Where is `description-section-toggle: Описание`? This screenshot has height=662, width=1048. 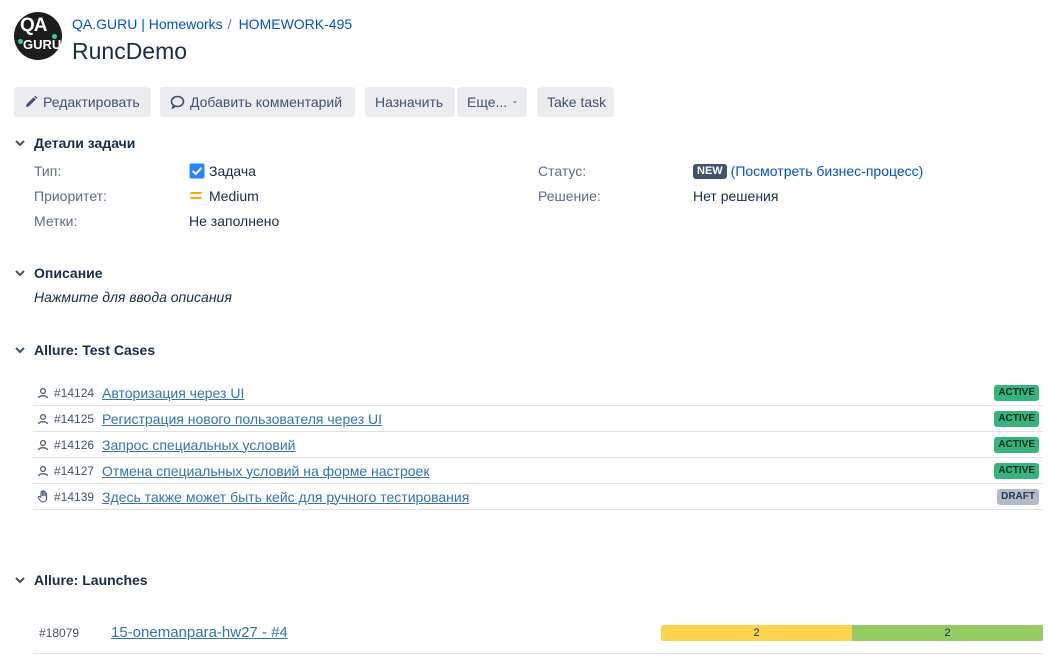
description-section-toggle: Описание is located at coordinates (58, 273).